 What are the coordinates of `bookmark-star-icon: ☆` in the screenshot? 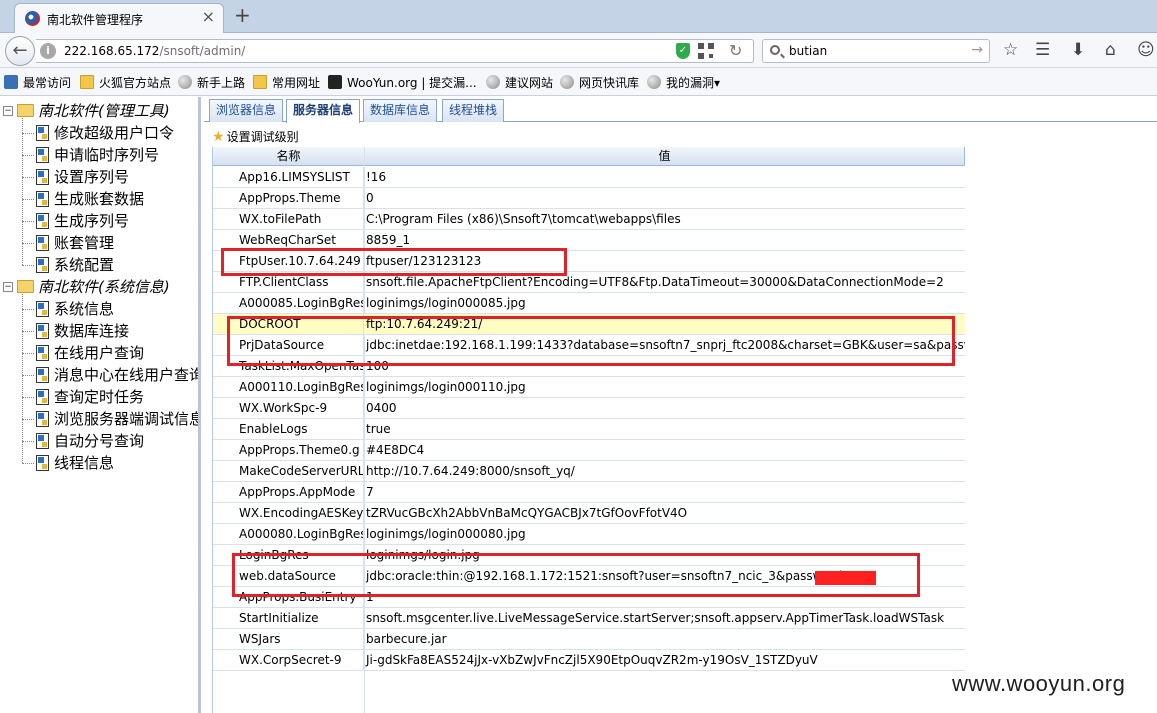 It's located at (1010, 50).